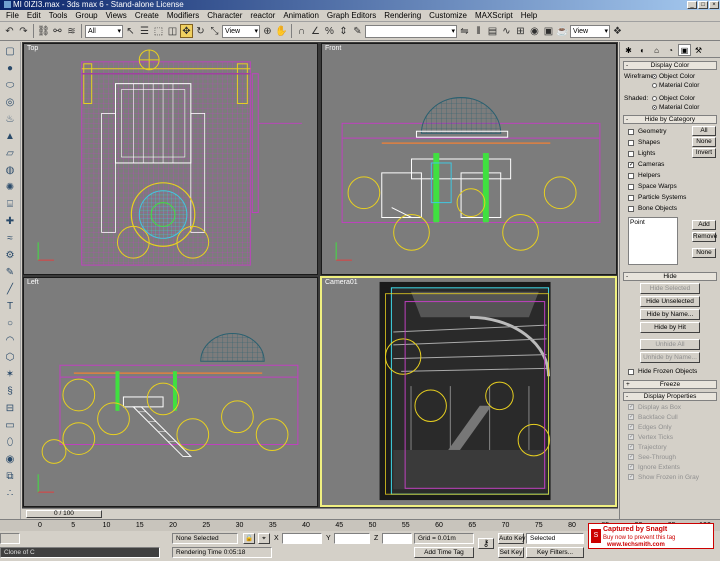  I want to click on menu-views: Views, so click(116, 15).